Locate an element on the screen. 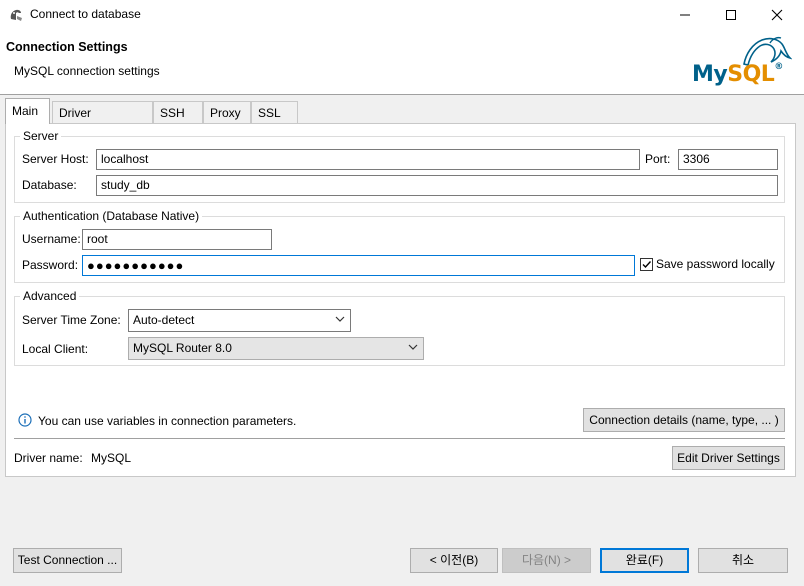 The height and width of the screenshot is (586, 804). tab-ssl-label: SSL is located at coordinates (269, 113).